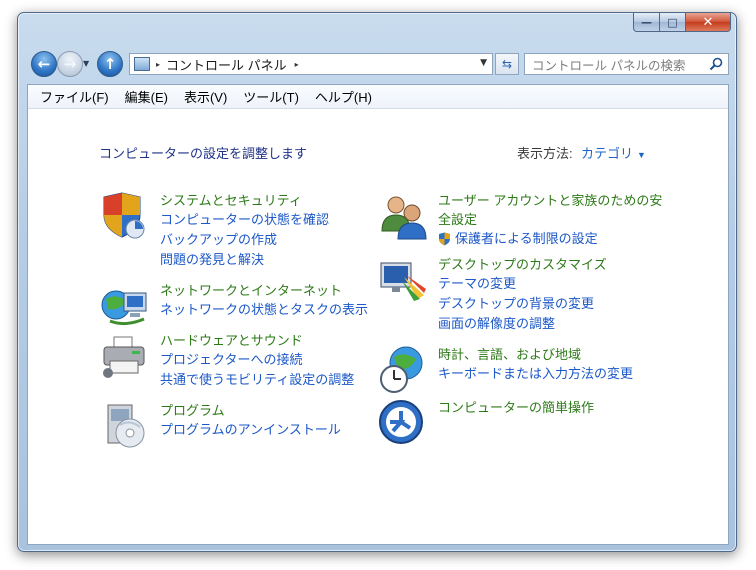 Image resolution: width=756 pixels, height=570 pixels. I want to click on menu-help: ヘルプ(H), so click(343, 96).